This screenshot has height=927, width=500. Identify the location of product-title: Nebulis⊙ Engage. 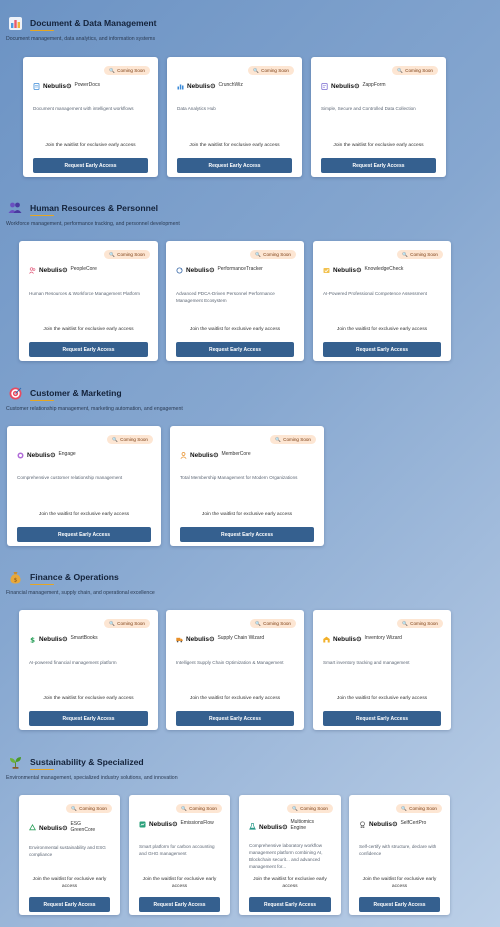
(46, 455).